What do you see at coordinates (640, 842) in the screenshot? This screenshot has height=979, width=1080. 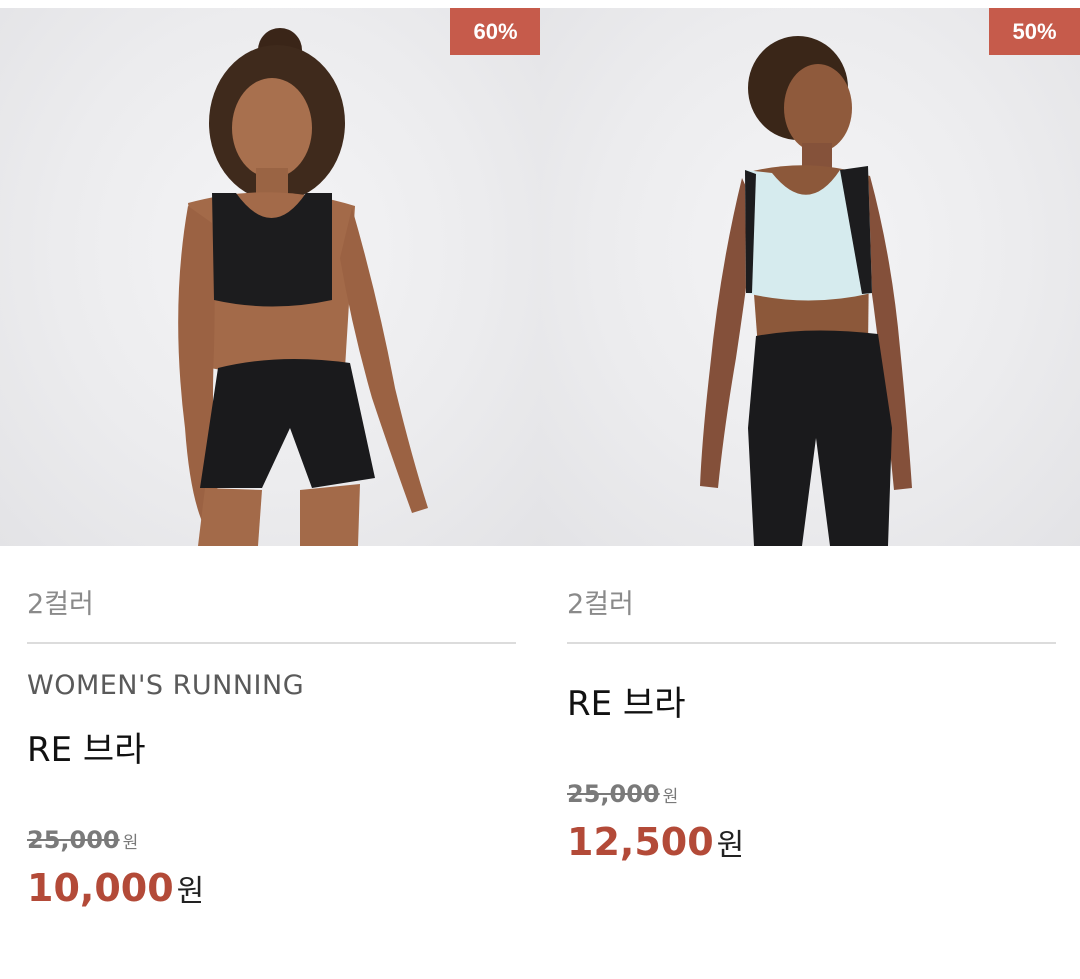 I see `sale-price-value: 12,500` at bounding box center [640, 842].